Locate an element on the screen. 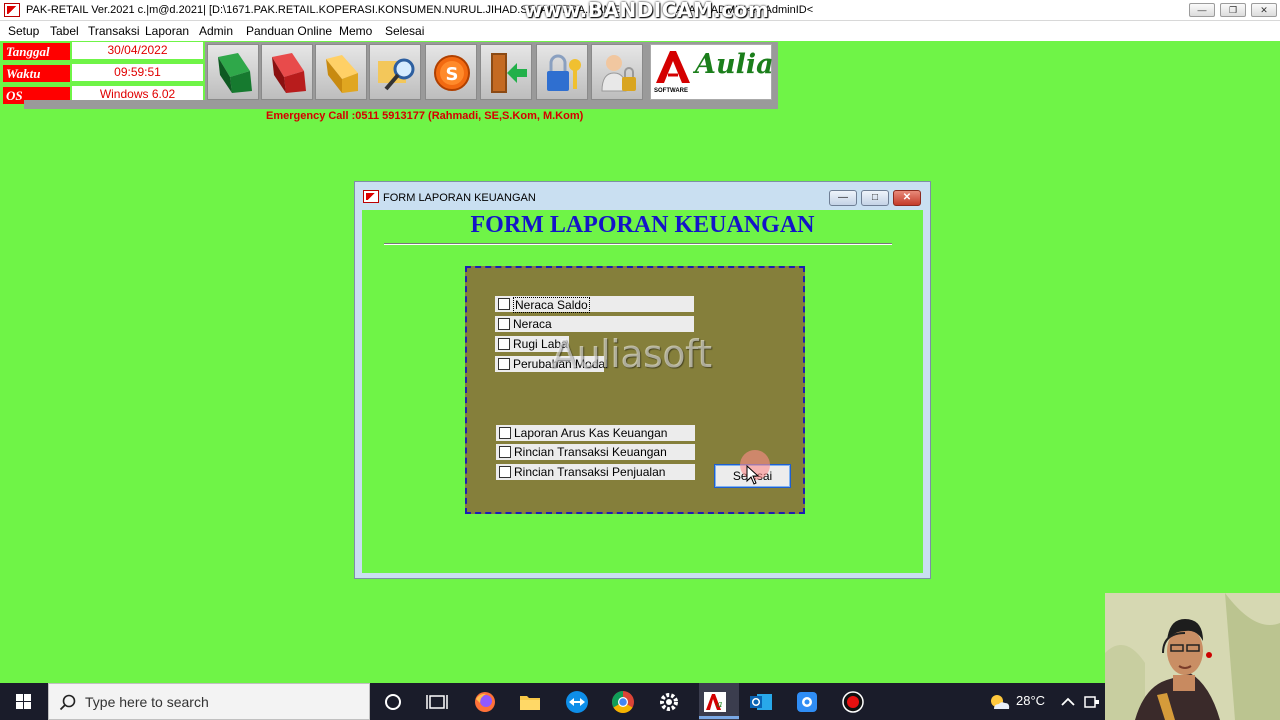 This screenshot has height=720, width=1280. menu-tabel: Tabel is located at coordinates (64, 31).